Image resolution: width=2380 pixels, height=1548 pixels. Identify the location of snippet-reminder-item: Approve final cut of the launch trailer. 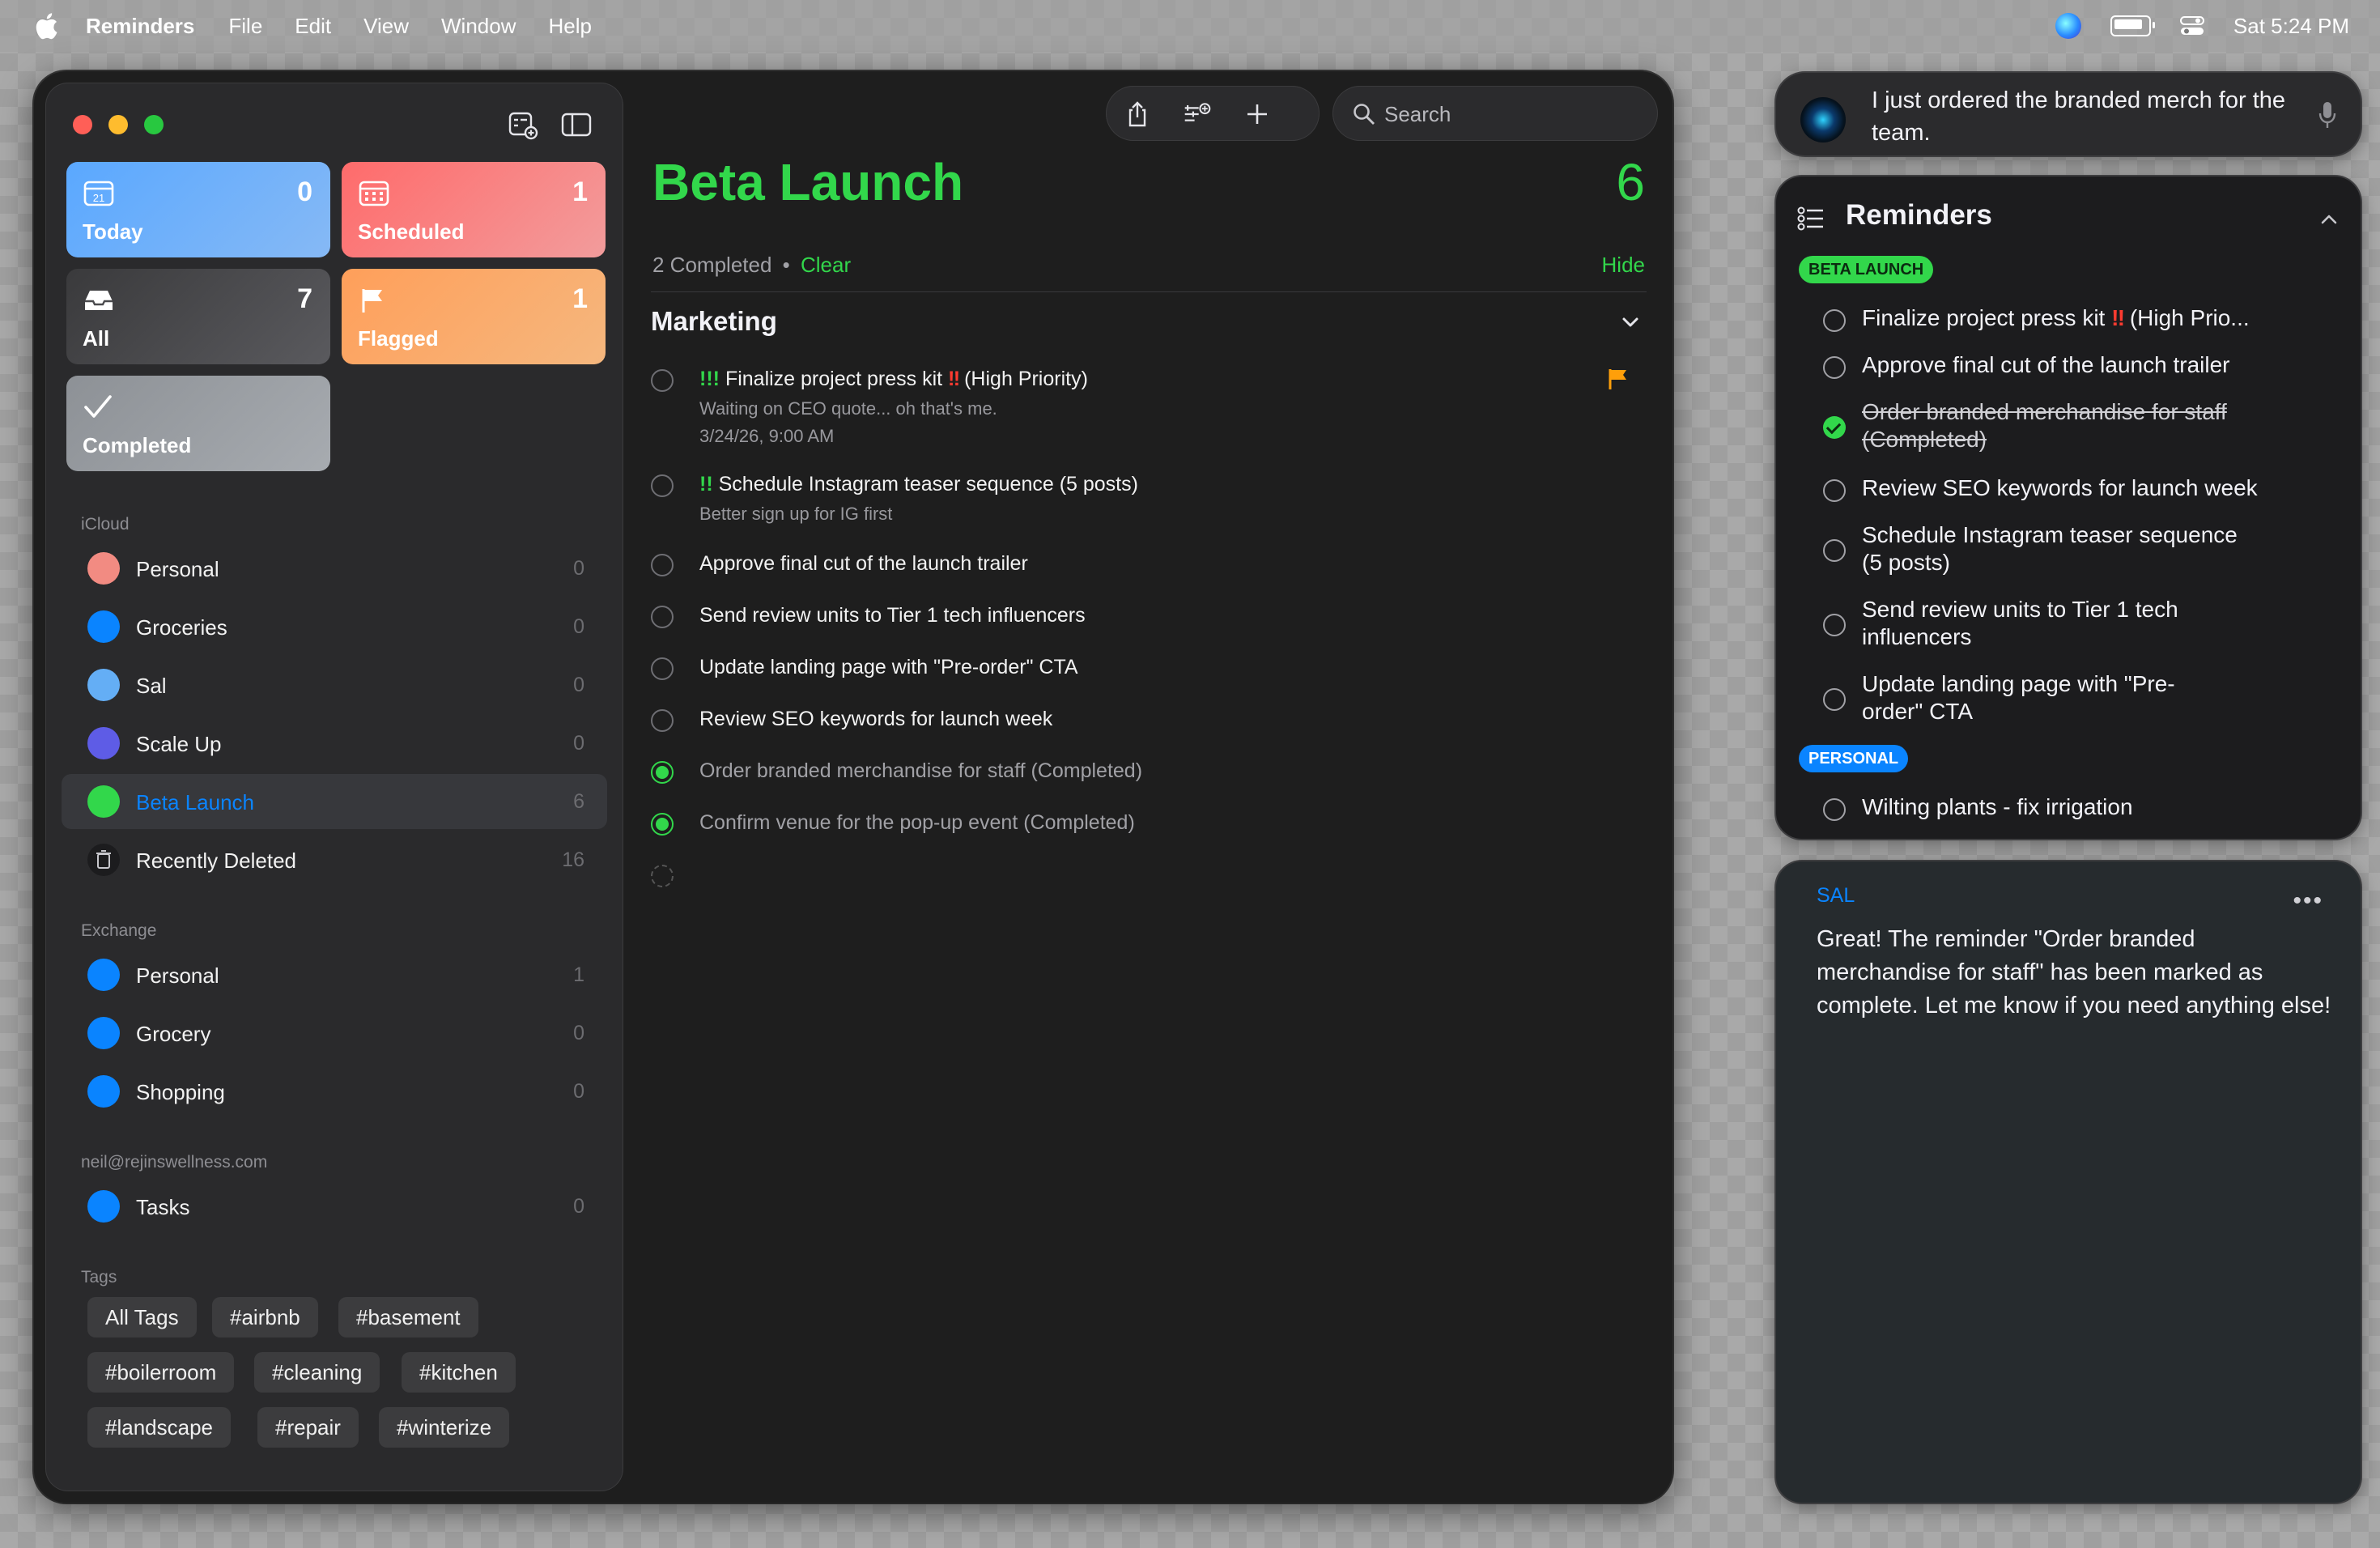
(2074, 368).